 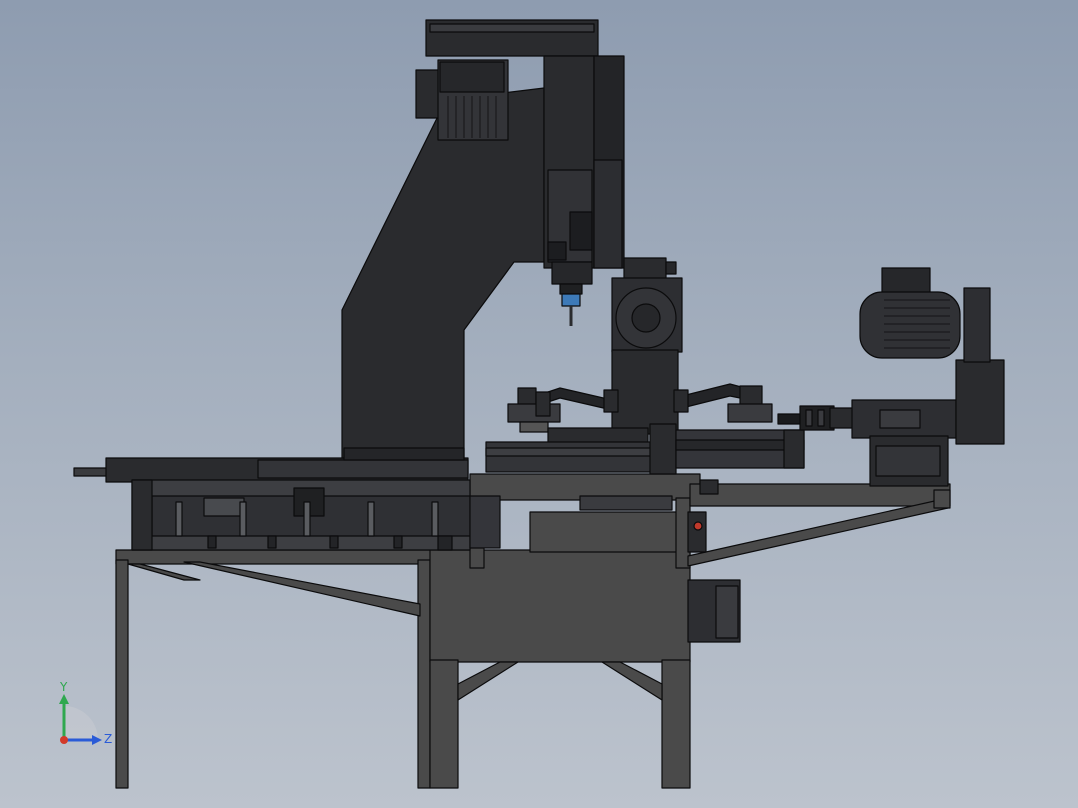 I want to click on view-orientation-triad: Y Z, so click(x=83, y=715).